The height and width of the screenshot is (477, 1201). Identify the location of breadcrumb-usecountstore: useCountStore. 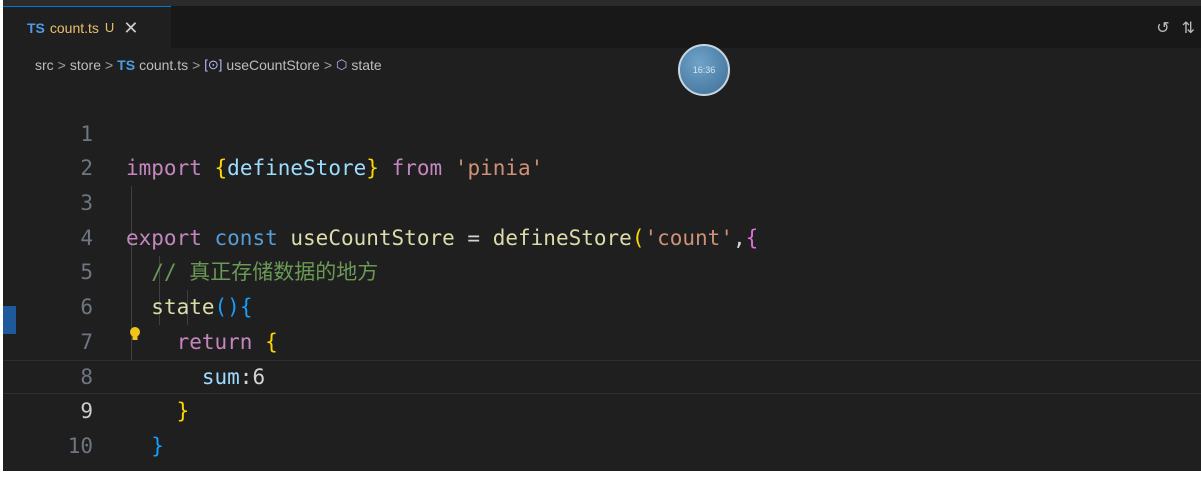
(272, 65).